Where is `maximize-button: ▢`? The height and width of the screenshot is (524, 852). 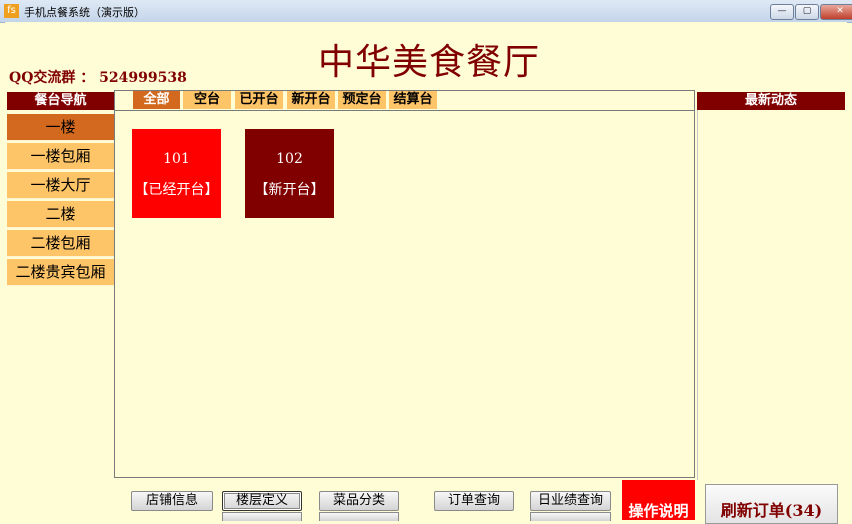 maximize-button: ▢ is located at coordinates (807, 12).